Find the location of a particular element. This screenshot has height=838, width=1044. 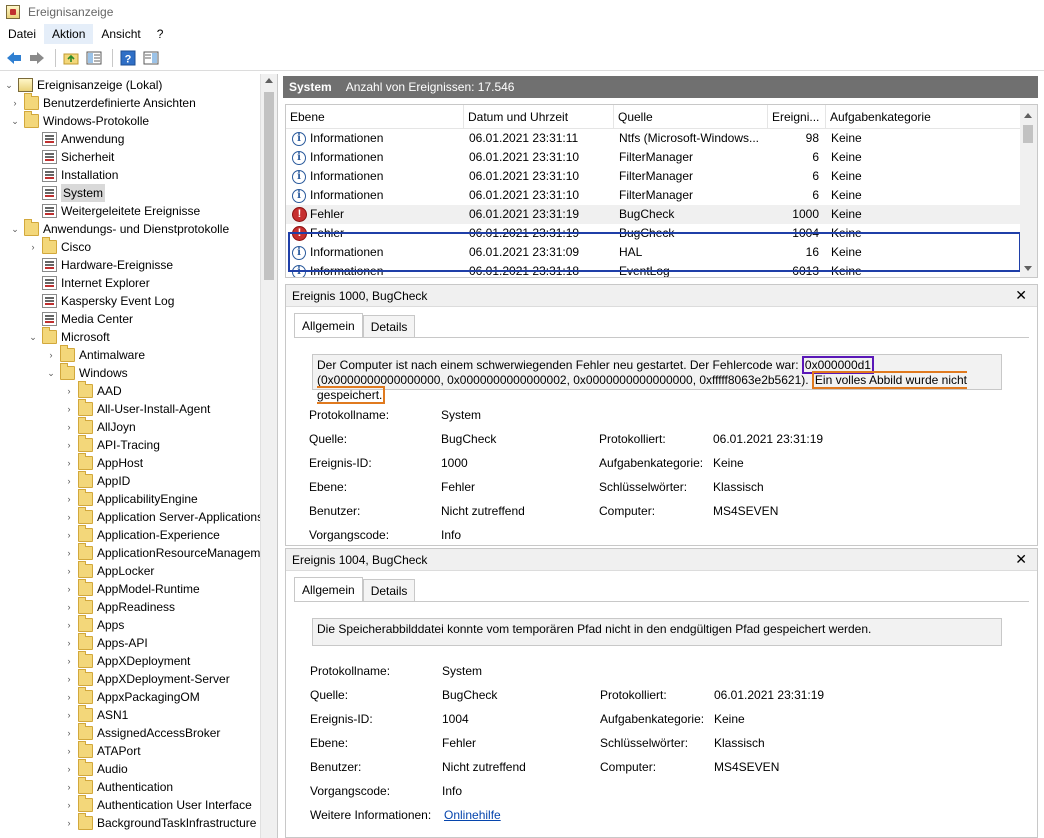

tree-item: › AppXDeployment-Server is located at coordinates (147, 678).